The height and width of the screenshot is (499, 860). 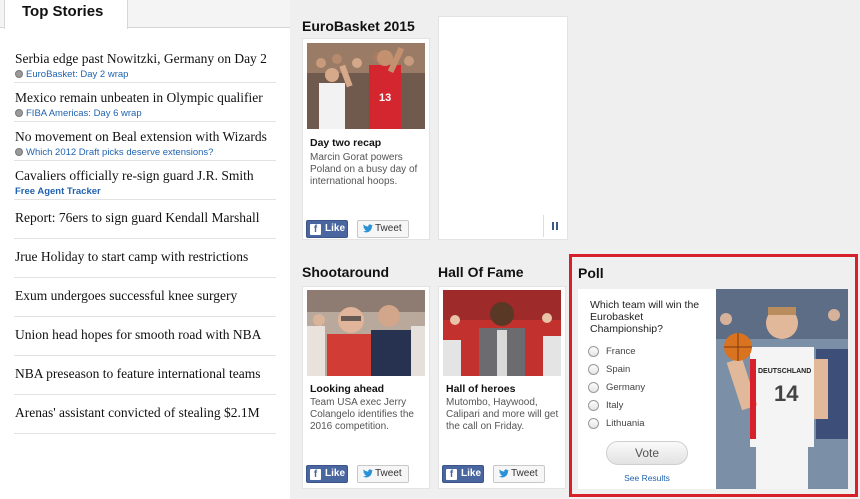 I want to click on hall-of-fame-player-image, so click(x=502, y=333).